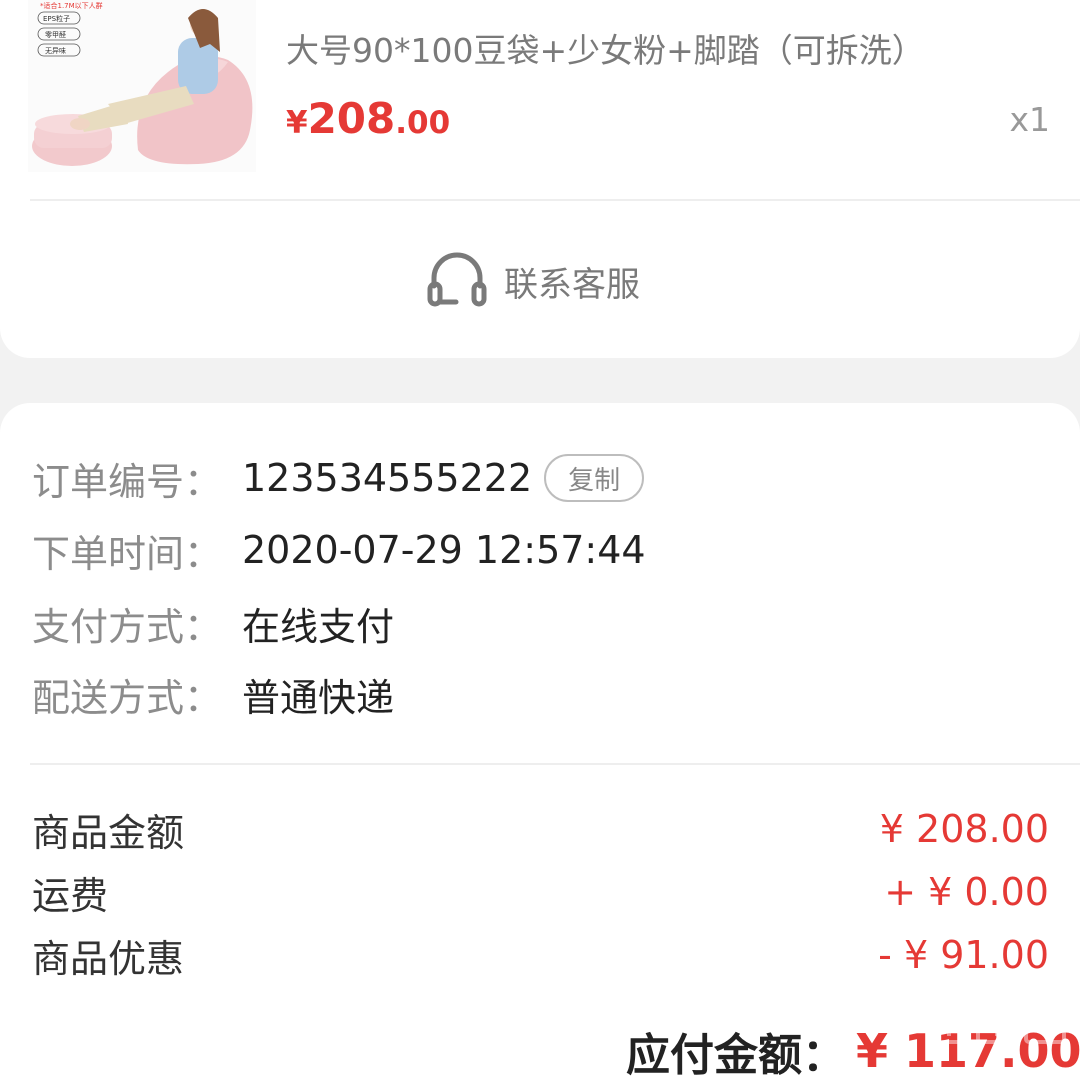 The width and height of the screenshot is (1080, 1080). What do you see at coordinates (963, 955) in the screenshot?
I see `discount-value: - ¥ 91.00` at bounding box center [963, 955].